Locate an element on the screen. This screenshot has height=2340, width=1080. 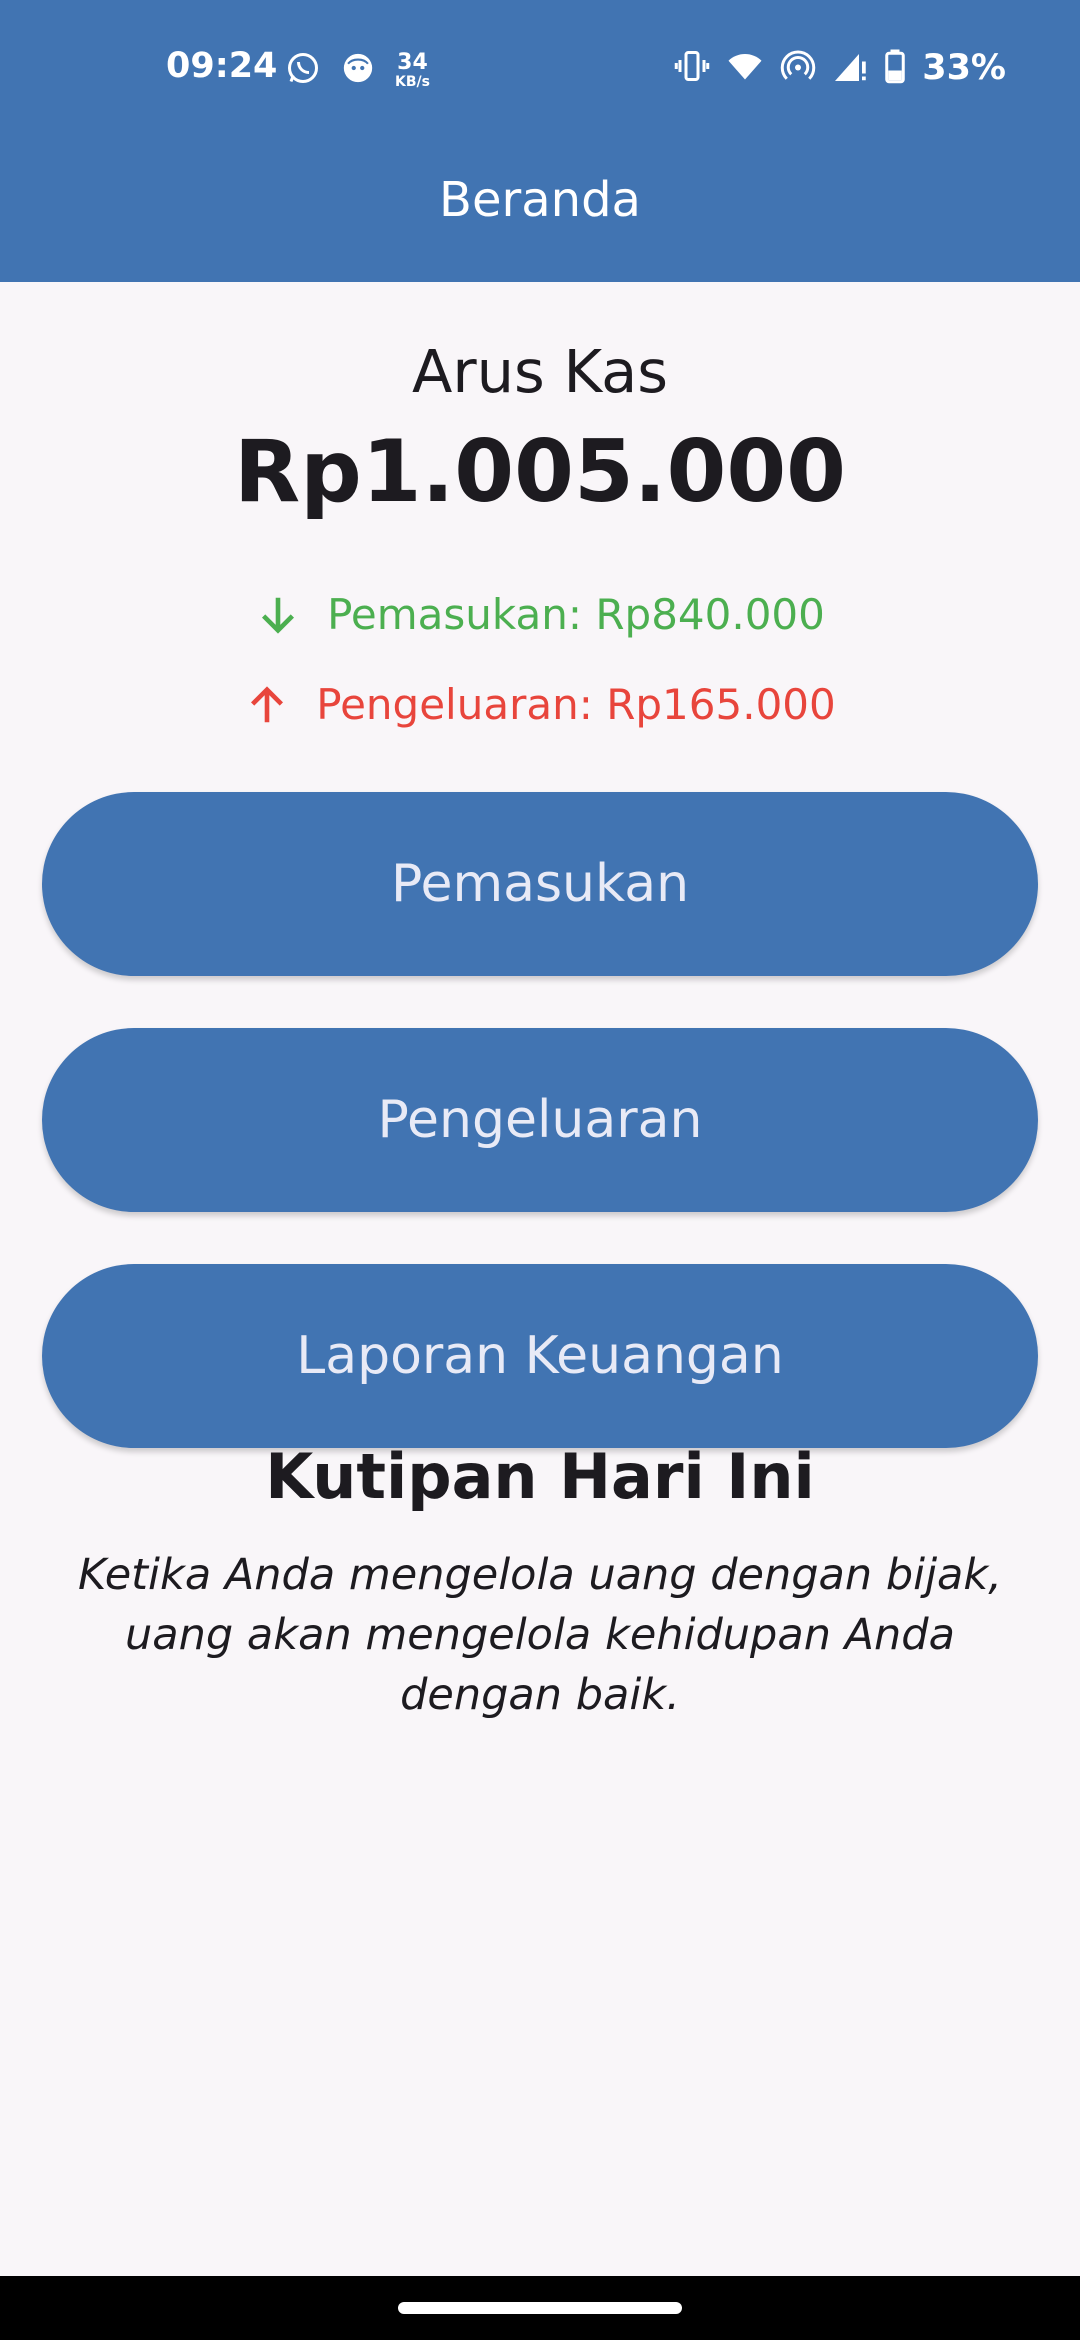
status-time: 09:24 is located at coordinates (222, 66).